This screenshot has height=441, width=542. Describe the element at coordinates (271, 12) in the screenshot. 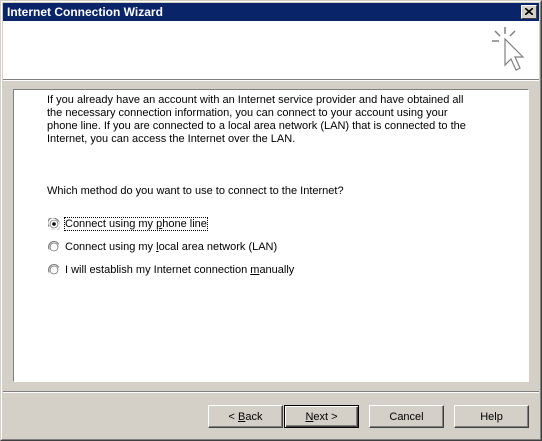

I see `title-bar: Internet Connection Wizard` at that location.